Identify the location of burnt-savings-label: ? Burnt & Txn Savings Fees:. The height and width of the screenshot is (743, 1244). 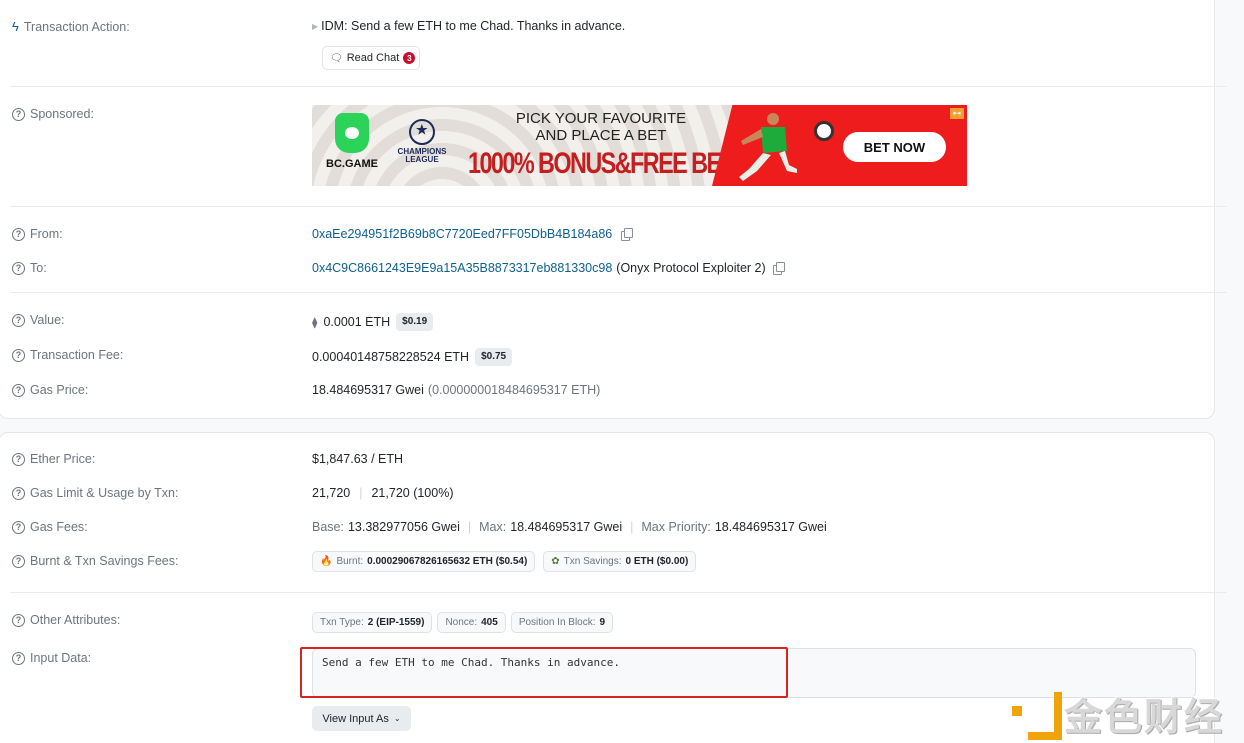
(95, 561).